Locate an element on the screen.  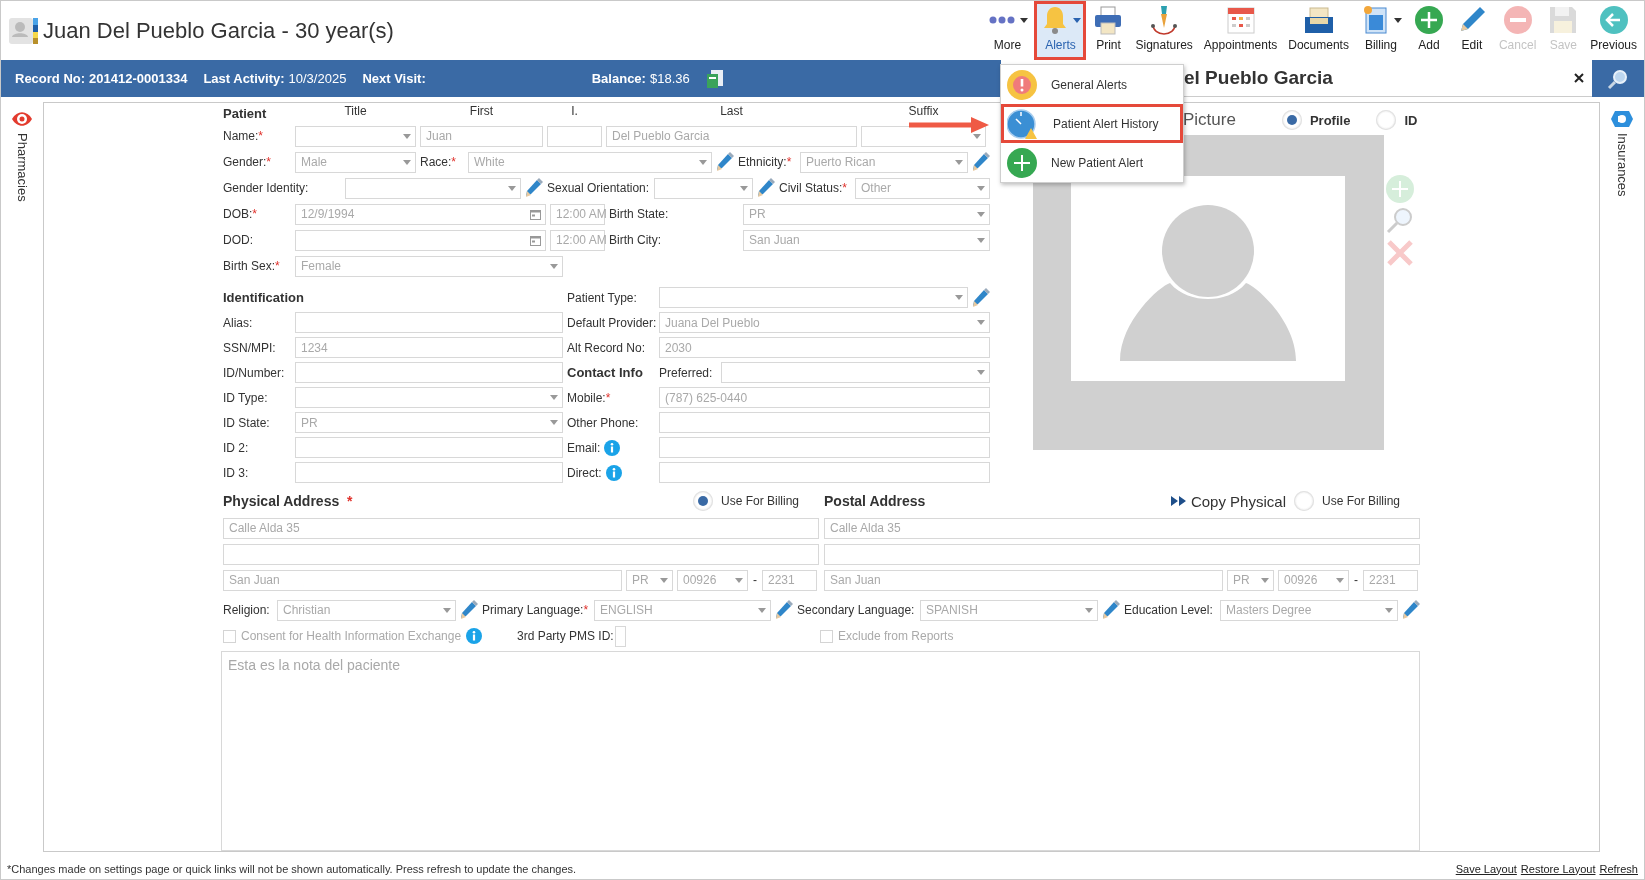
dropdown: Puerto Rican is located at coordinates (884, 162).